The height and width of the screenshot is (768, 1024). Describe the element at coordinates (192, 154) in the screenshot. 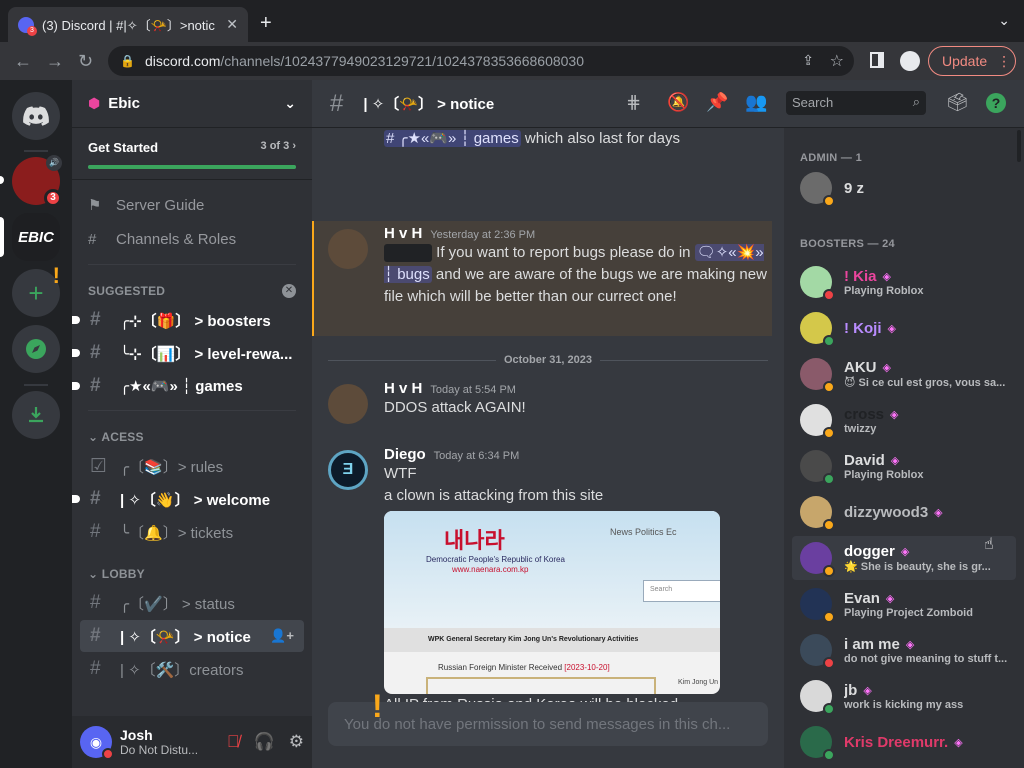

I see `get-started-panel: Get Started 3 of 3 ›` at that location.